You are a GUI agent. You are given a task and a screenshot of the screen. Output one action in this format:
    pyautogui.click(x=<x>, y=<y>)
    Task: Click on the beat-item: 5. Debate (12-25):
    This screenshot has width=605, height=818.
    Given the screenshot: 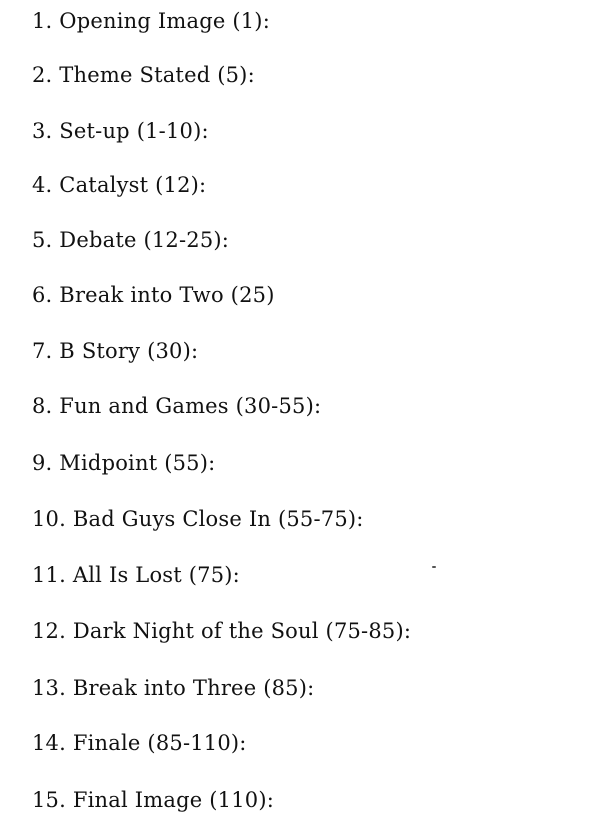 What is the action you would take?
    pyautogui.click(x=131, y=240)
    